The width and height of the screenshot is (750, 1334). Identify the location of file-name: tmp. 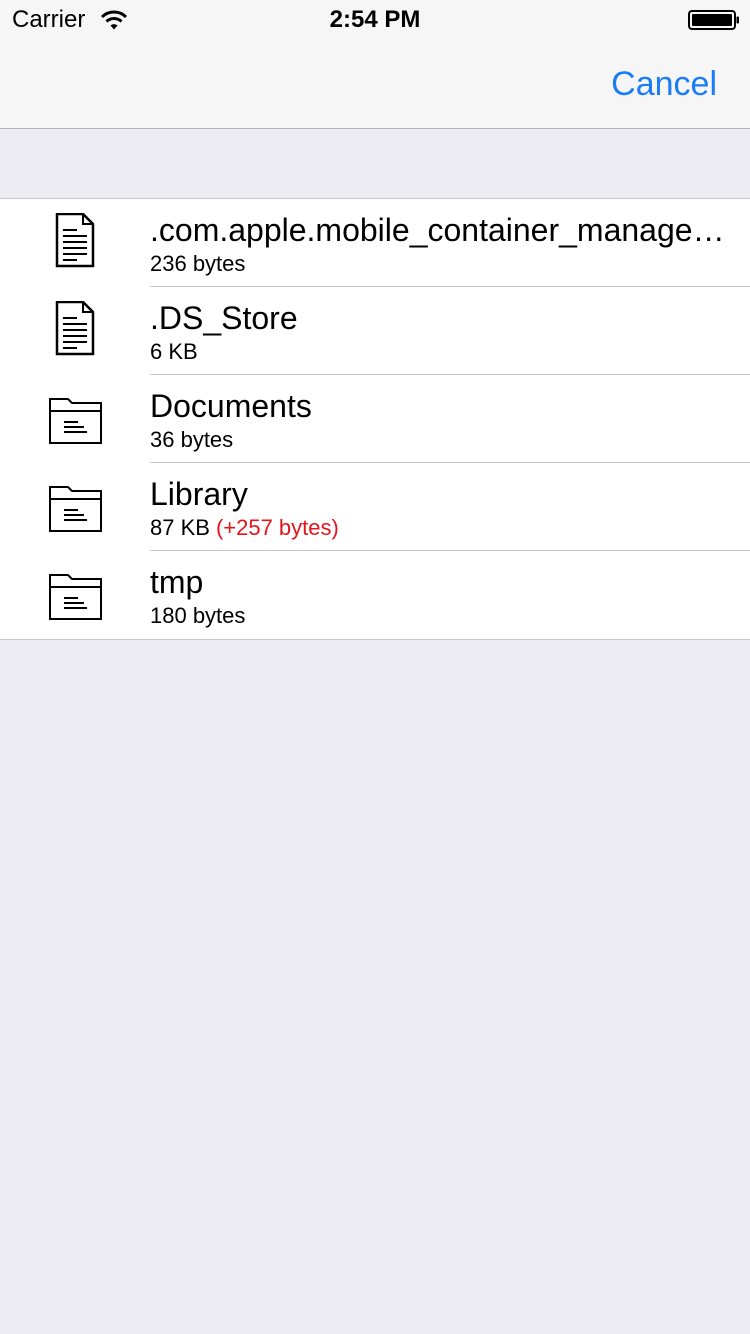
(177, 582).